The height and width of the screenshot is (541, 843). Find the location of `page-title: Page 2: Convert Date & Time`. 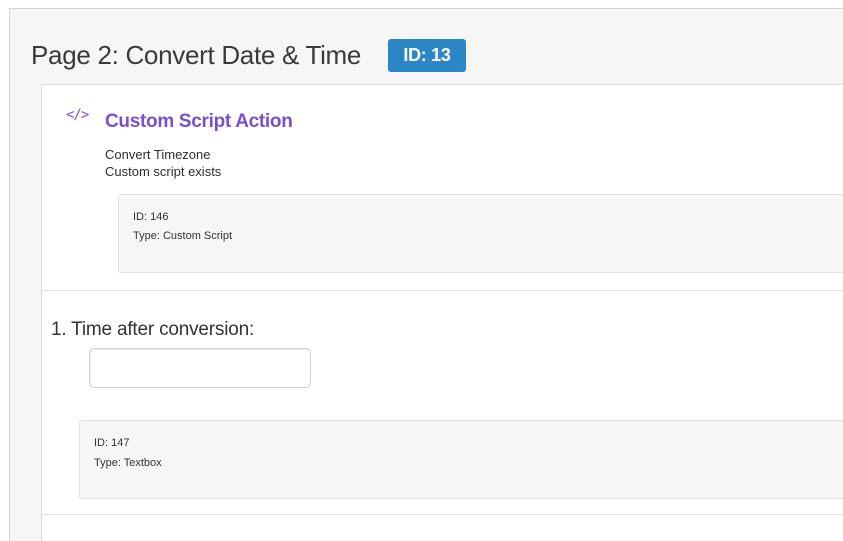

page-title: Page 2: Convert Date & Time is located at coordinates (196, 55).